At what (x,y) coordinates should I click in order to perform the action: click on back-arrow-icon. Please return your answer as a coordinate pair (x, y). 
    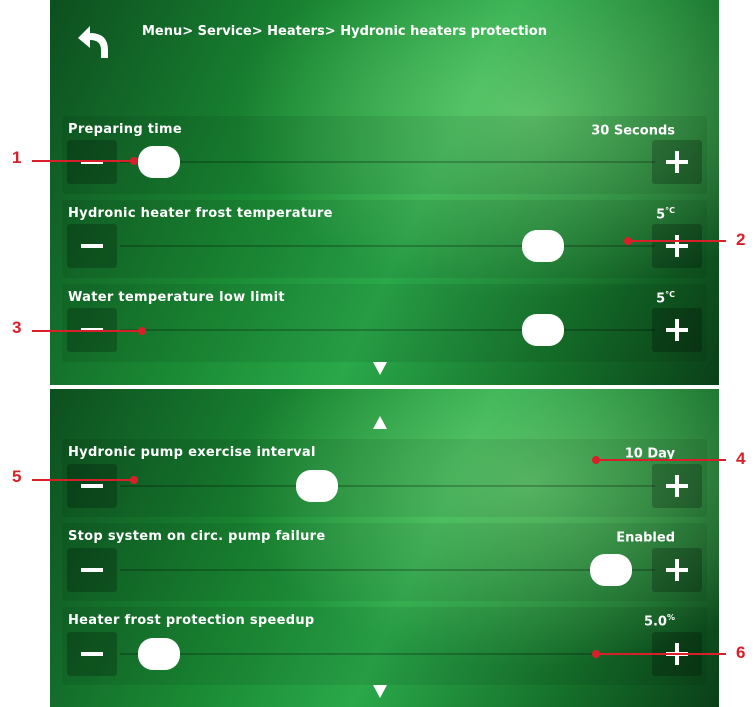
    Looking at the image, I should click on (93, 42).